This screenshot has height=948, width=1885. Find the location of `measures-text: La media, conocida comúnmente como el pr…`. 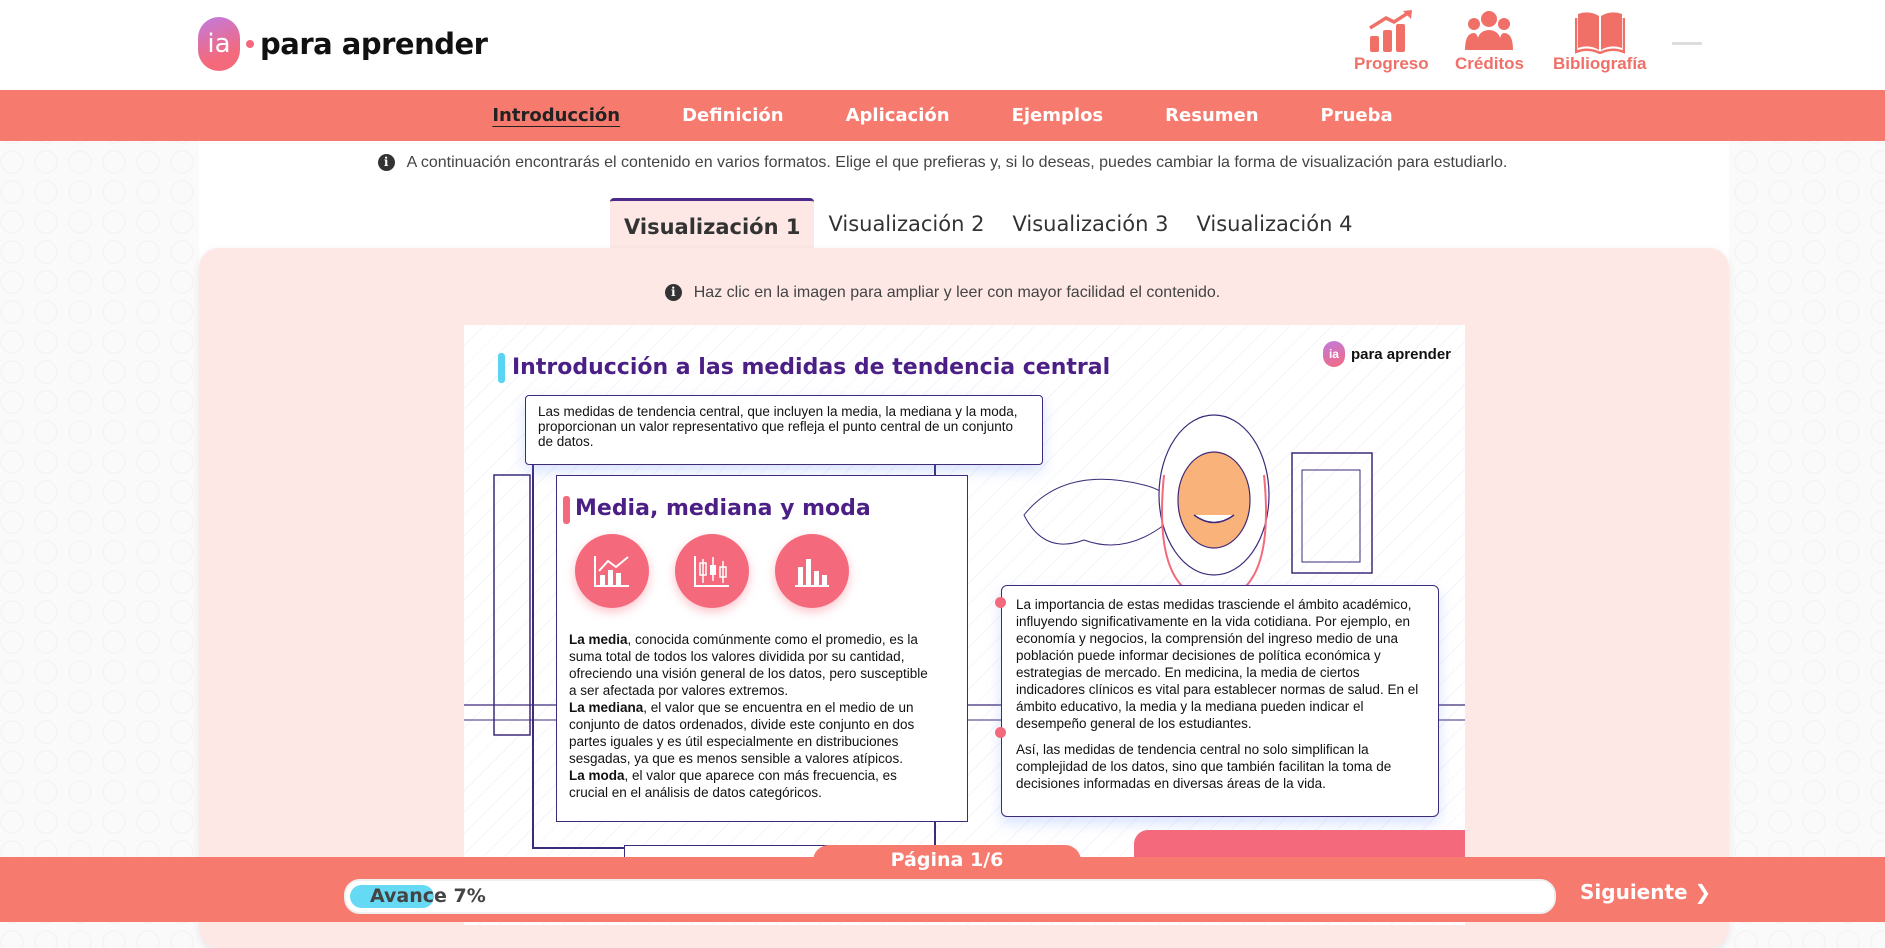

measures-text: La media, conocida comúnmente como el pr… is located at coordinates (752, 716).